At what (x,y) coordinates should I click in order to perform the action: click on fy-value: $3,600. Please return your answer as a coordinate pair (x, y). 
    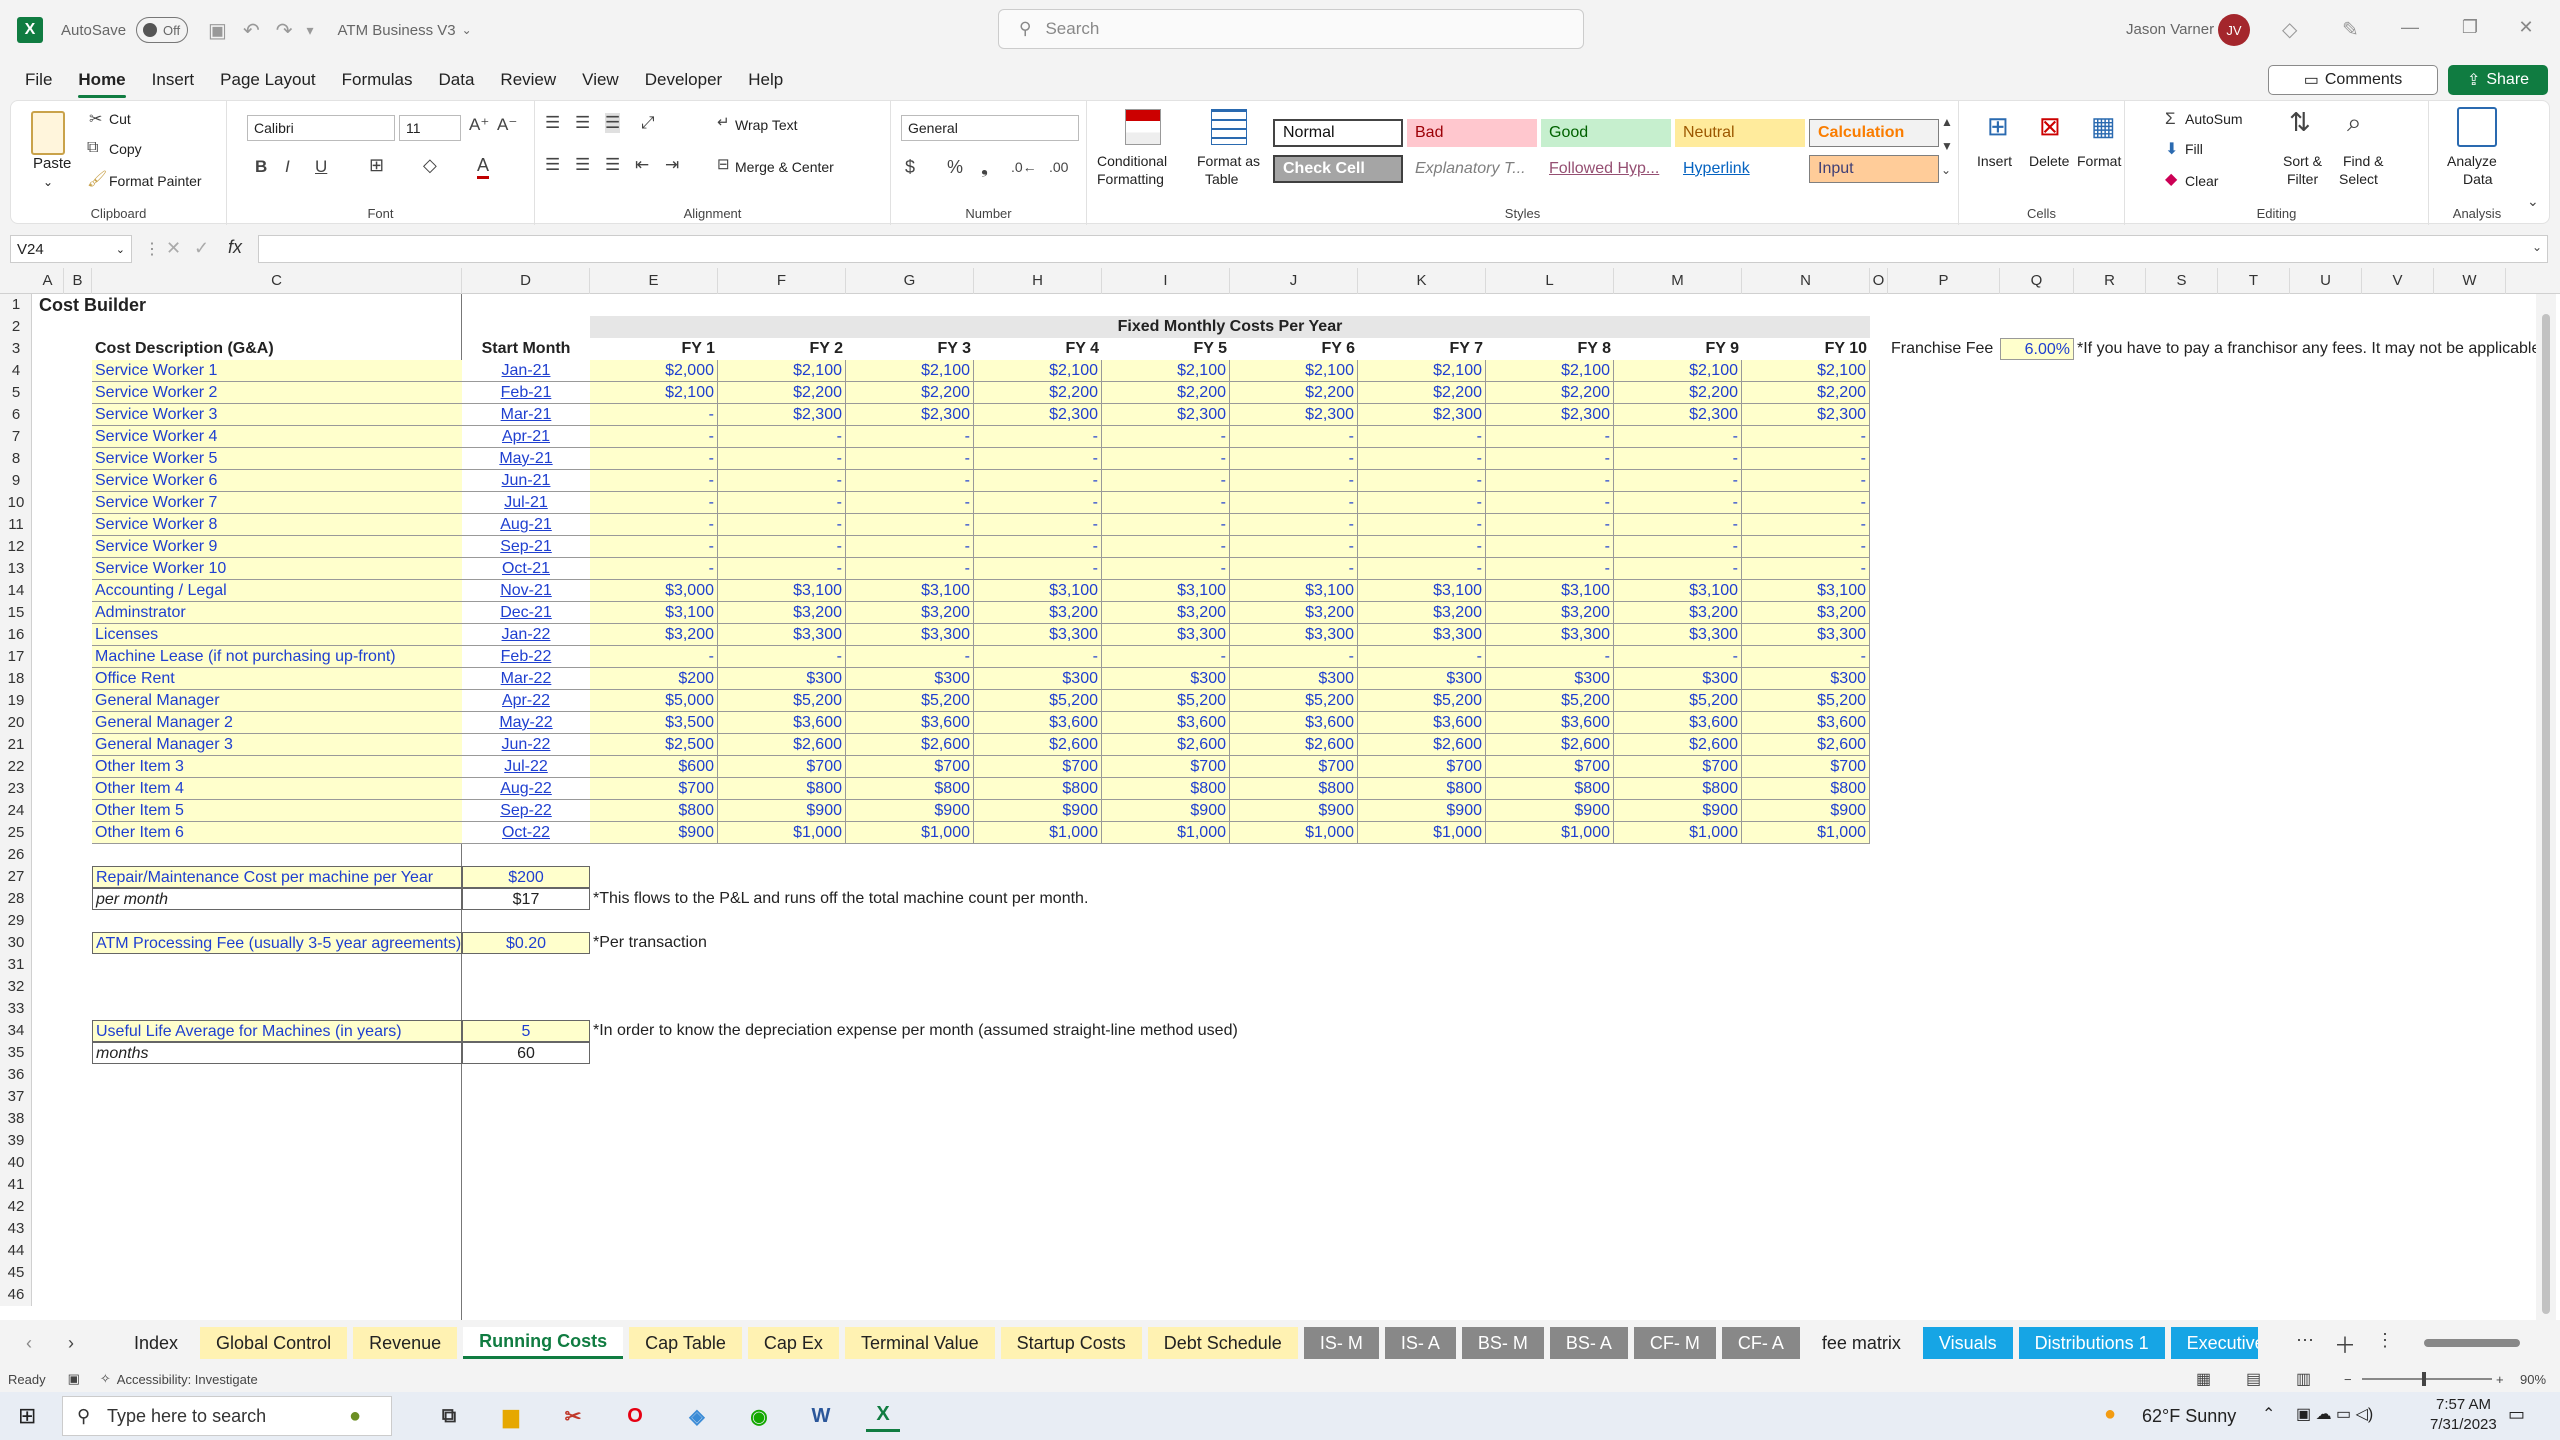
    Looking at the image, I should click on (1550, 723).